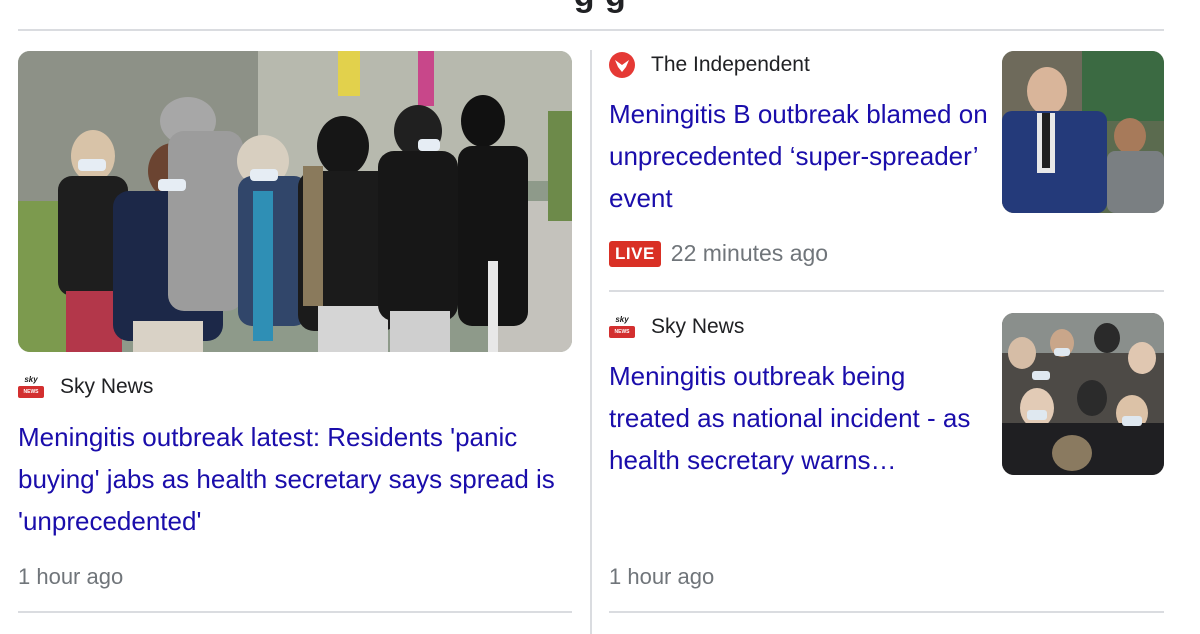 This screenshot has width=1200, height=634. What do you see at coordinates (71, 576) in the screenshot?
I see `left-timestamp: 1 hour ago` at bounding box center [71, 576].